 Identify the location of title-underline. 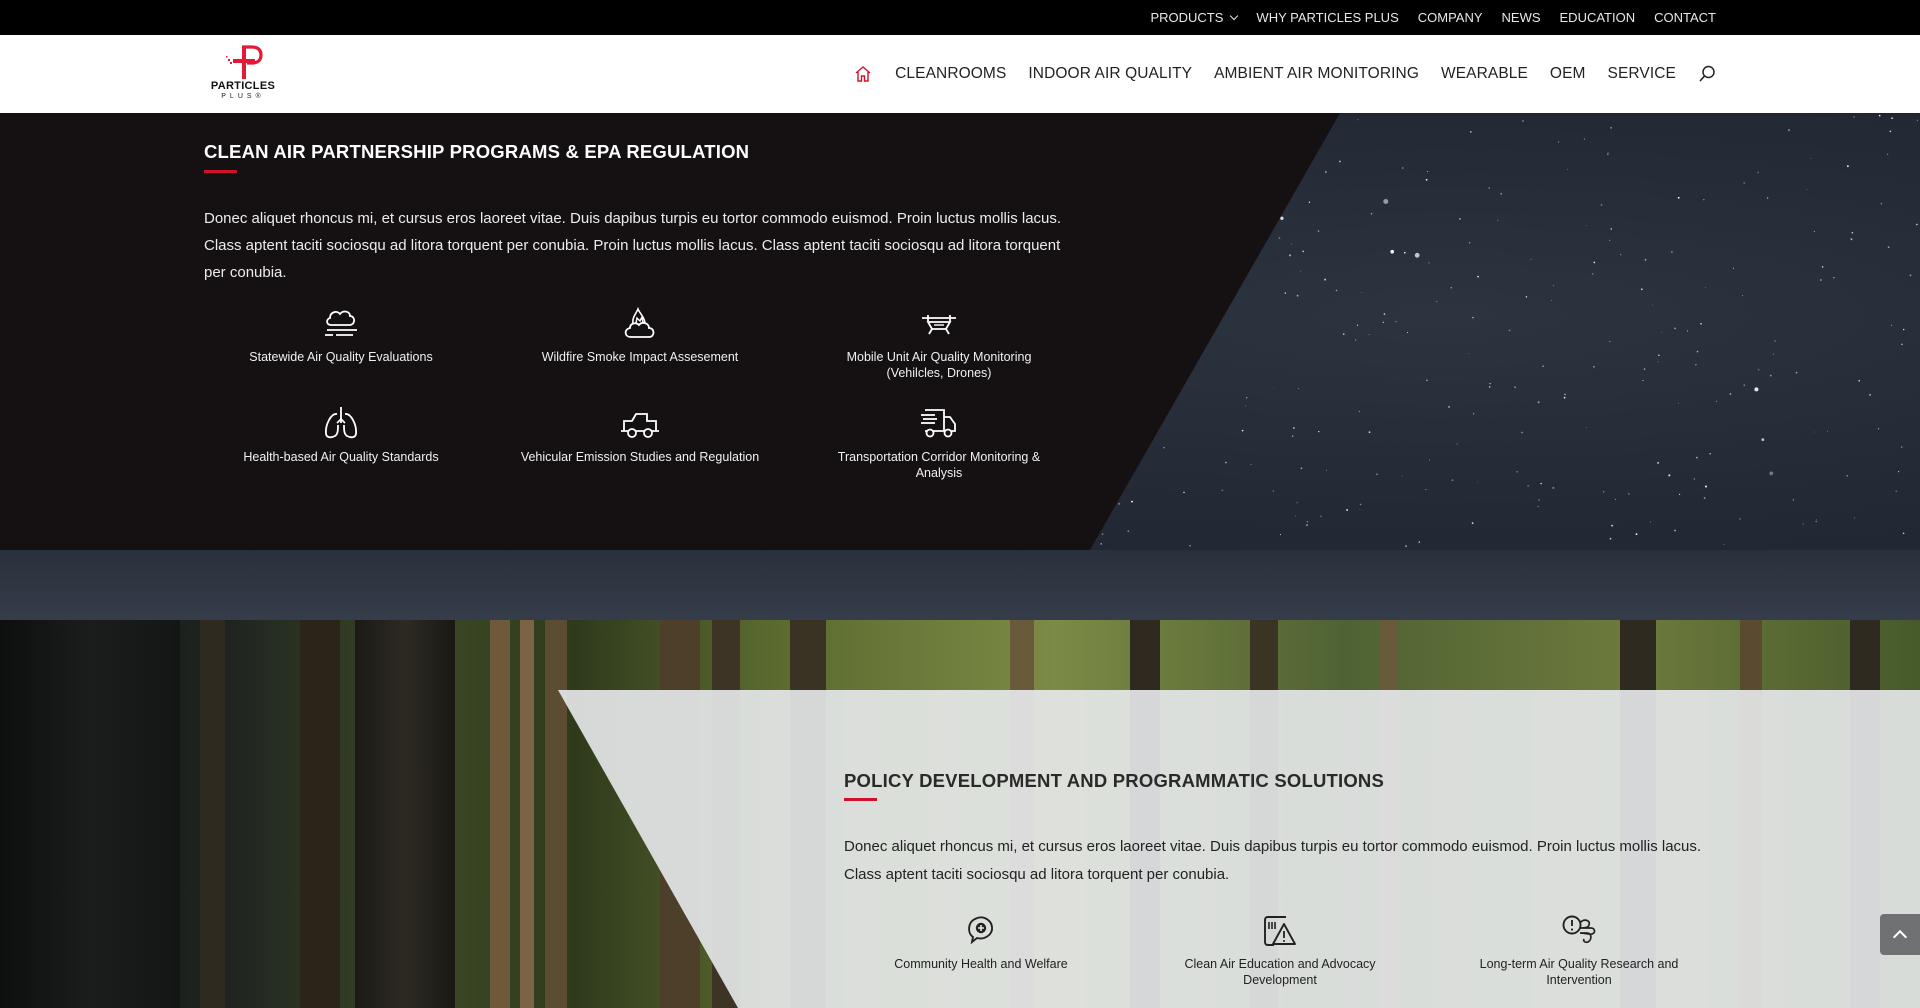
(220, 171).